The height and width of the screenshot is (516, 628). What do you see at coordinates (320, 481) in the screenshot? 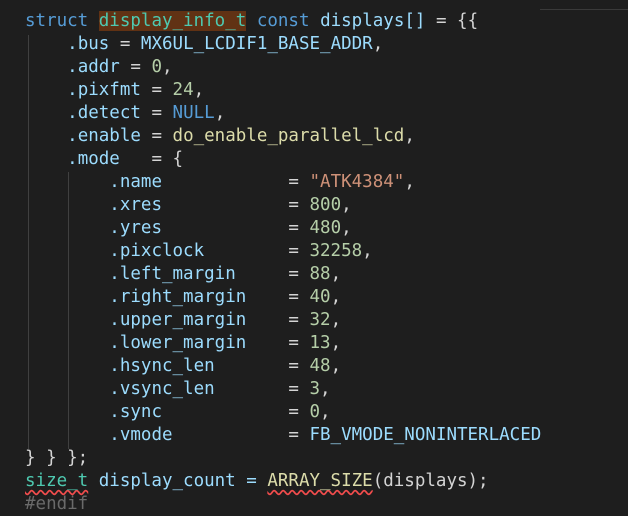
I see `macro-array-size: ARRAY_SIZE` at bounding box center [320, 481].